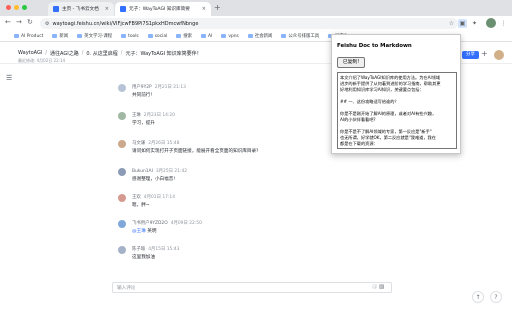 The height and width of the screenshot is (320, 512). I want to click on bookmark-item: tools, so click(130, 36).